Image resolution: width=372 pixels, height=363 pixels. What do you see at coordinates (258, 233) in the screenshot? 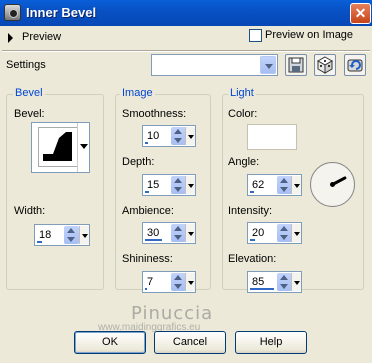
I see `intensity-value: 20` at bounding box center [258, 233].